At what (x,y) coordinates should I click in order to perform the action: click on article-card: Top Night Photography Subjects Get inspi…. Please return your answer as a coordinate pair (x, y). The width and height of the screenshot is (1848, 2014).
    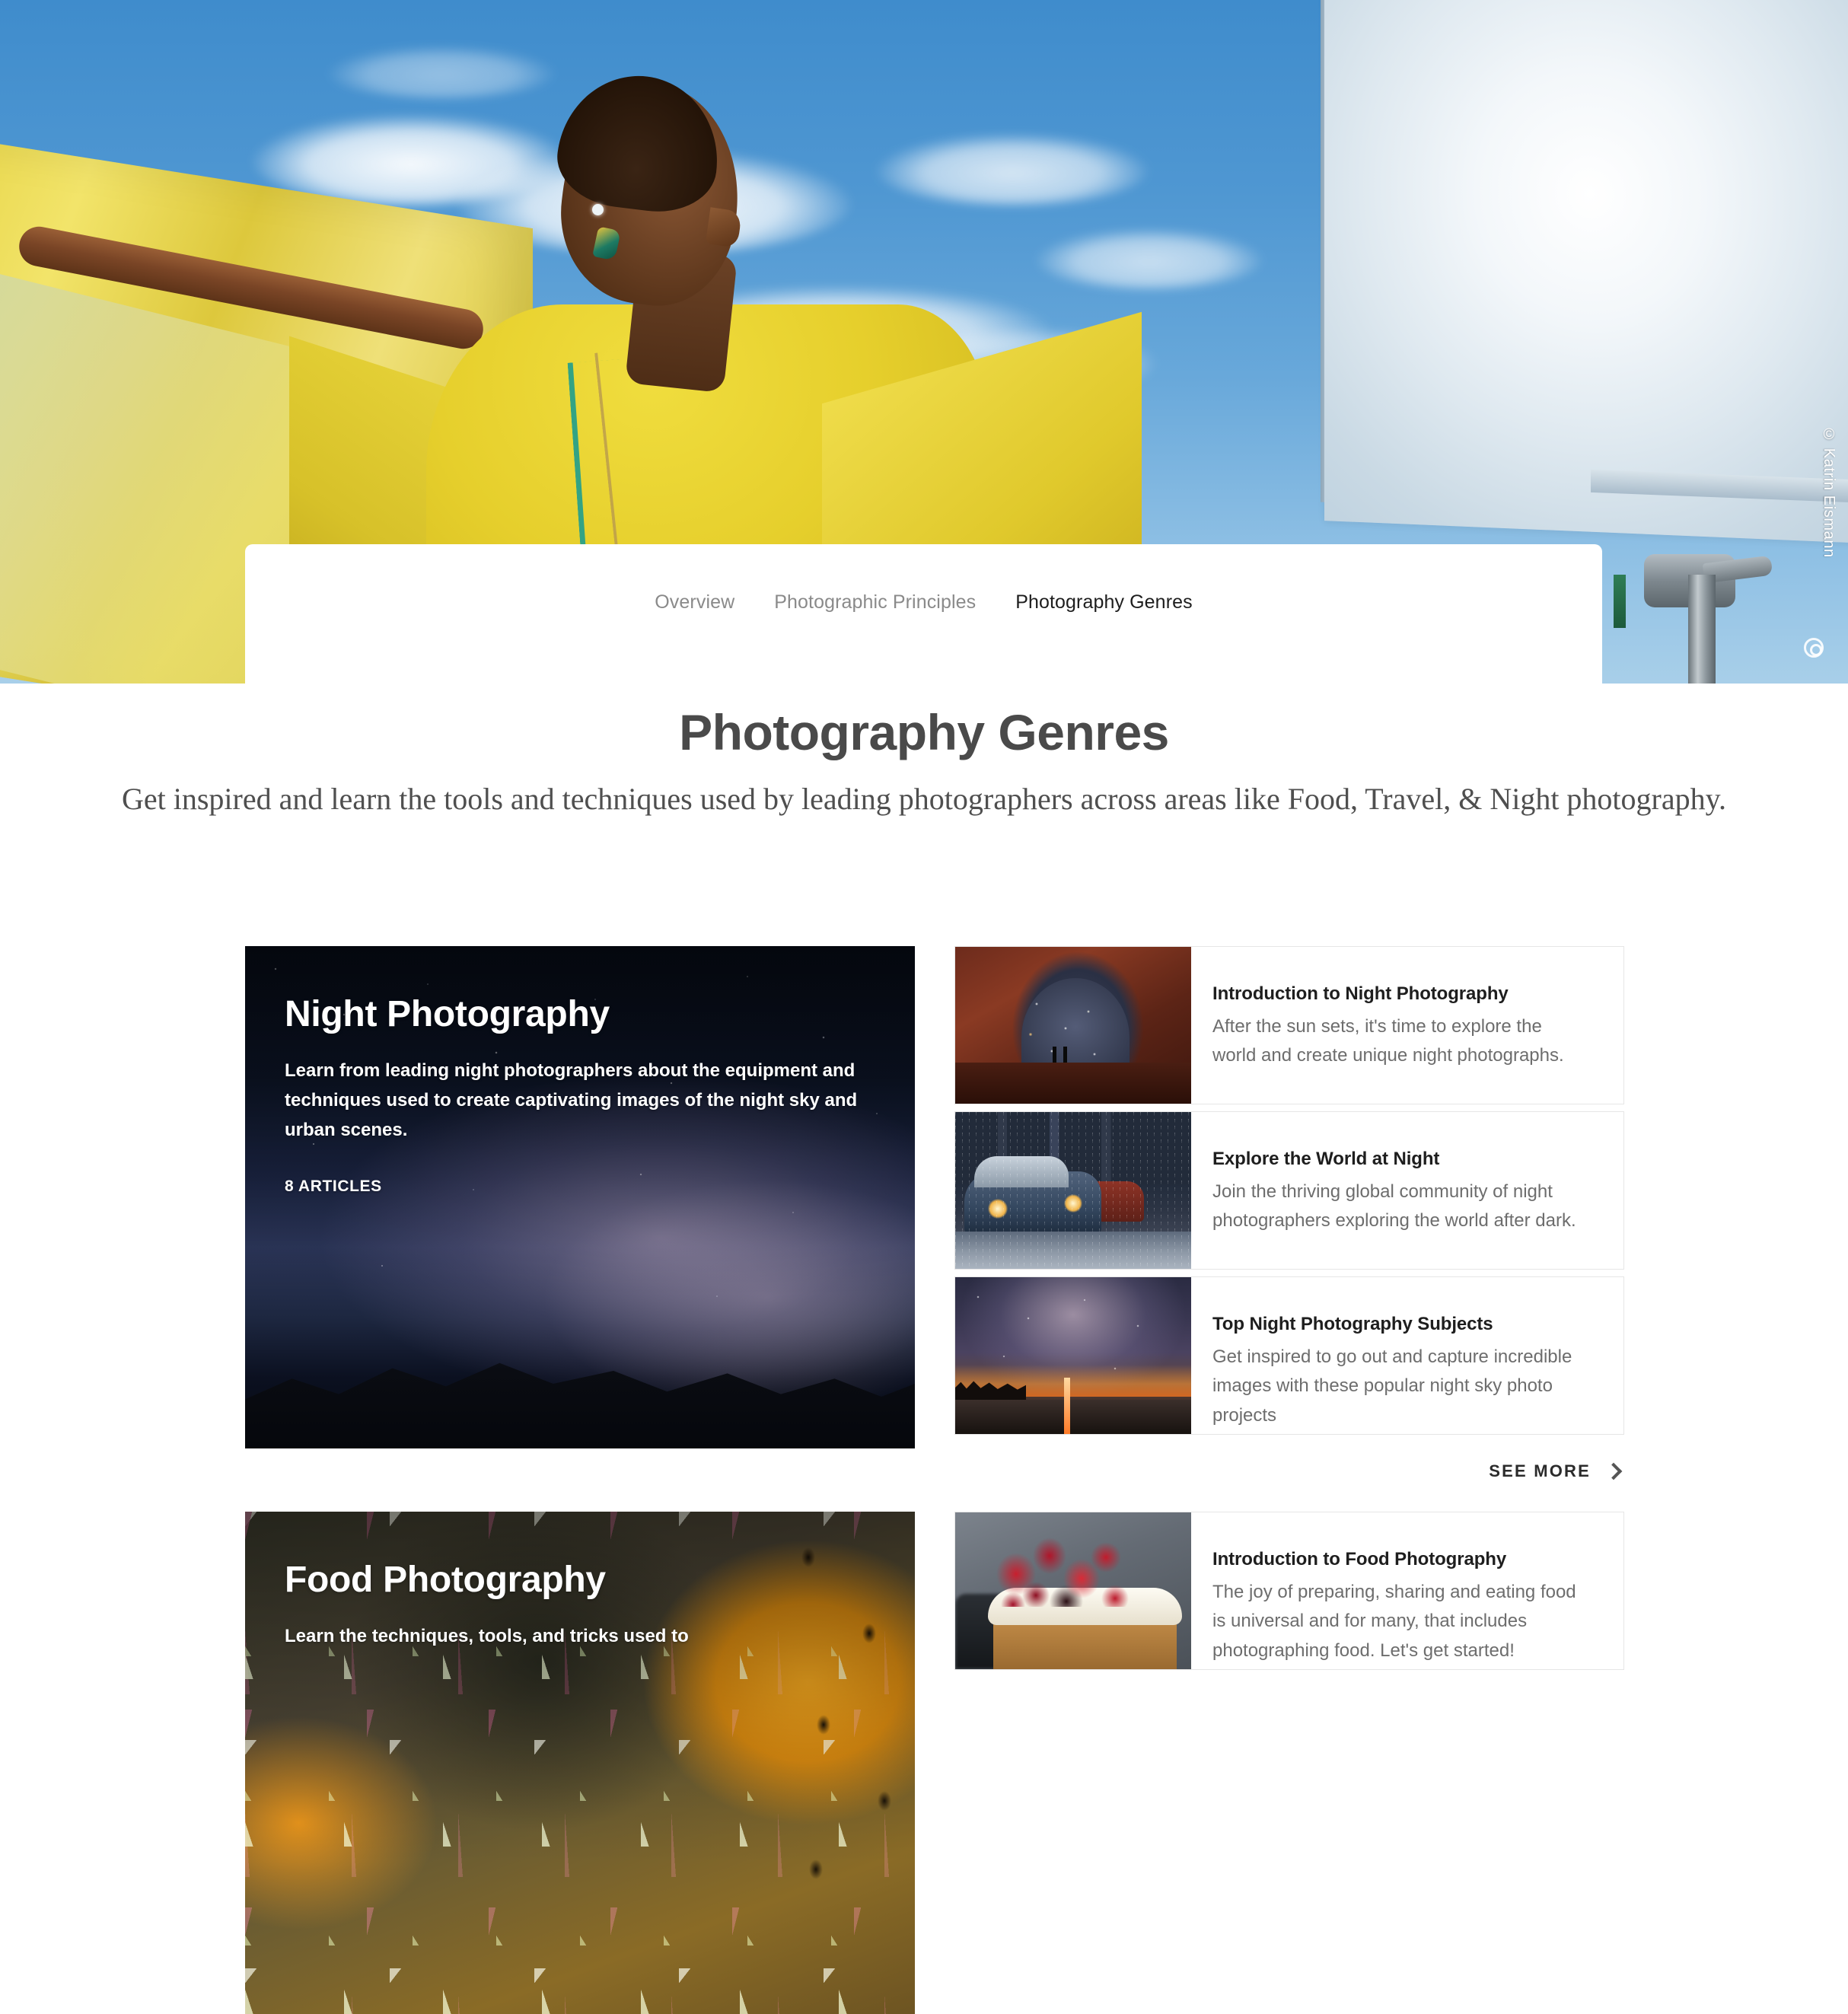
    Looking at the image, I should click on (1289, 1355).